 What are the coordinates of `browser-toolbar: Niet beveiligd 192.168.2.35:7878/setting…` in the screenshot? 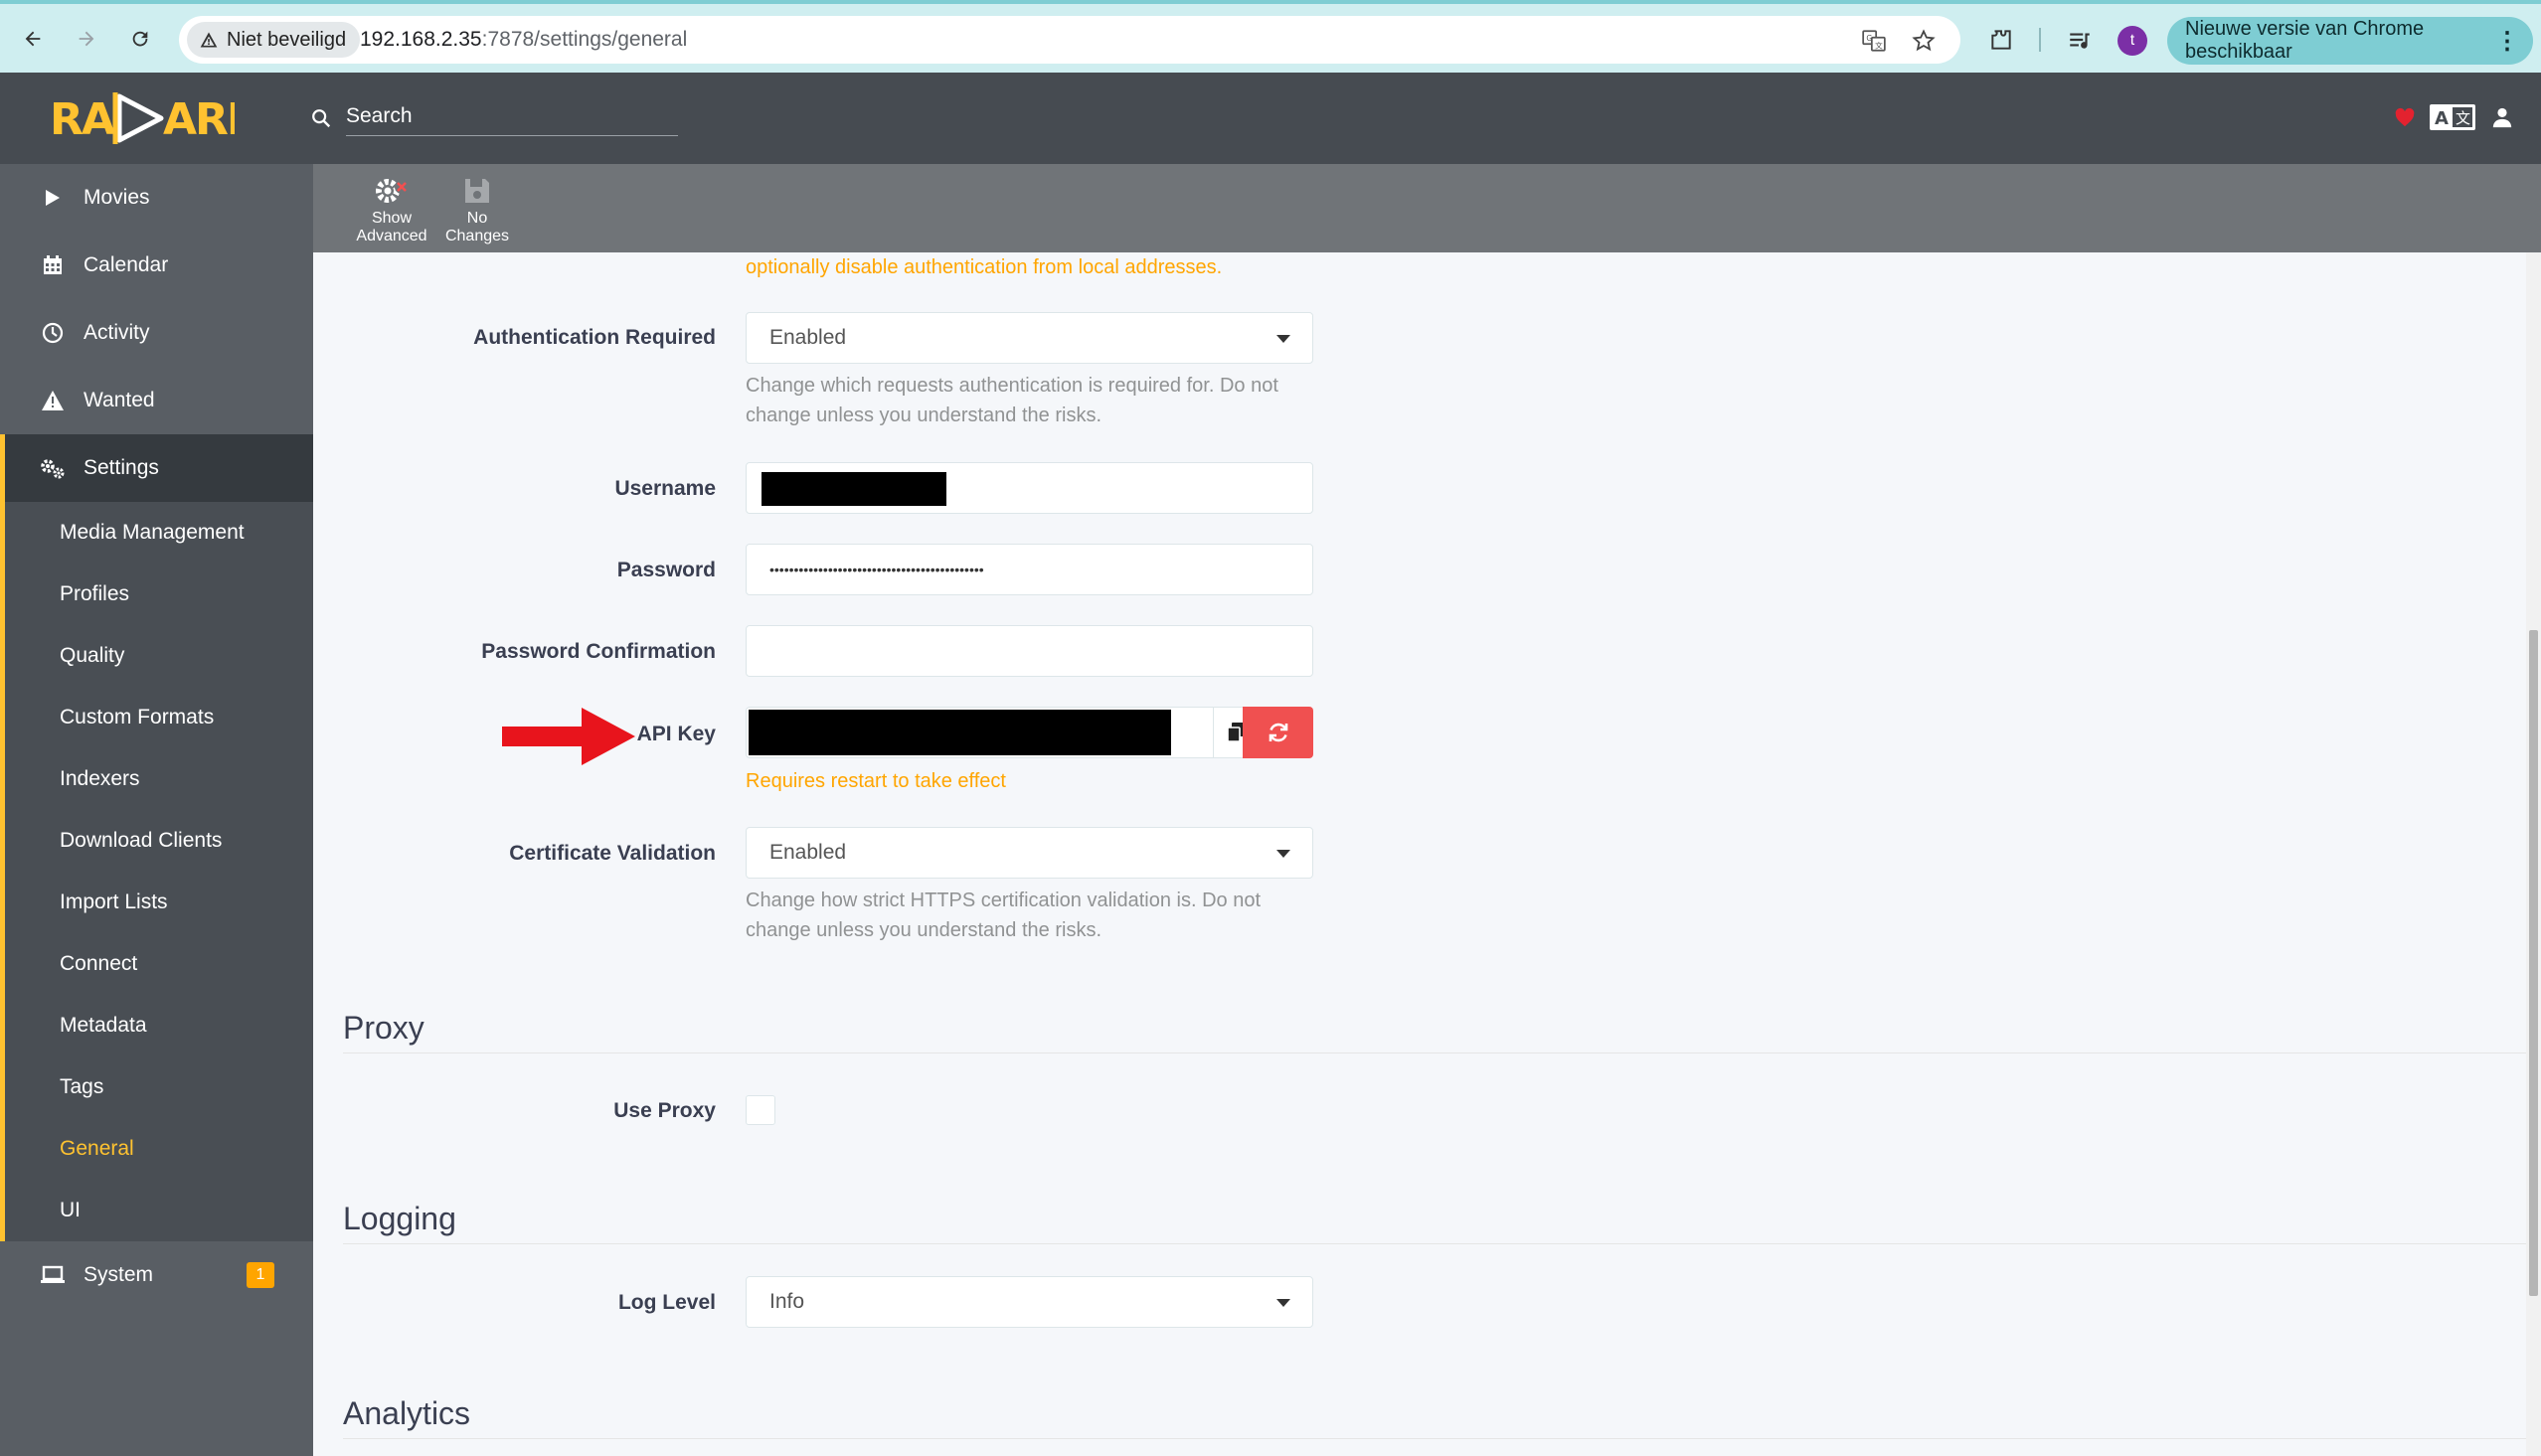 It's located at (1270, 36).